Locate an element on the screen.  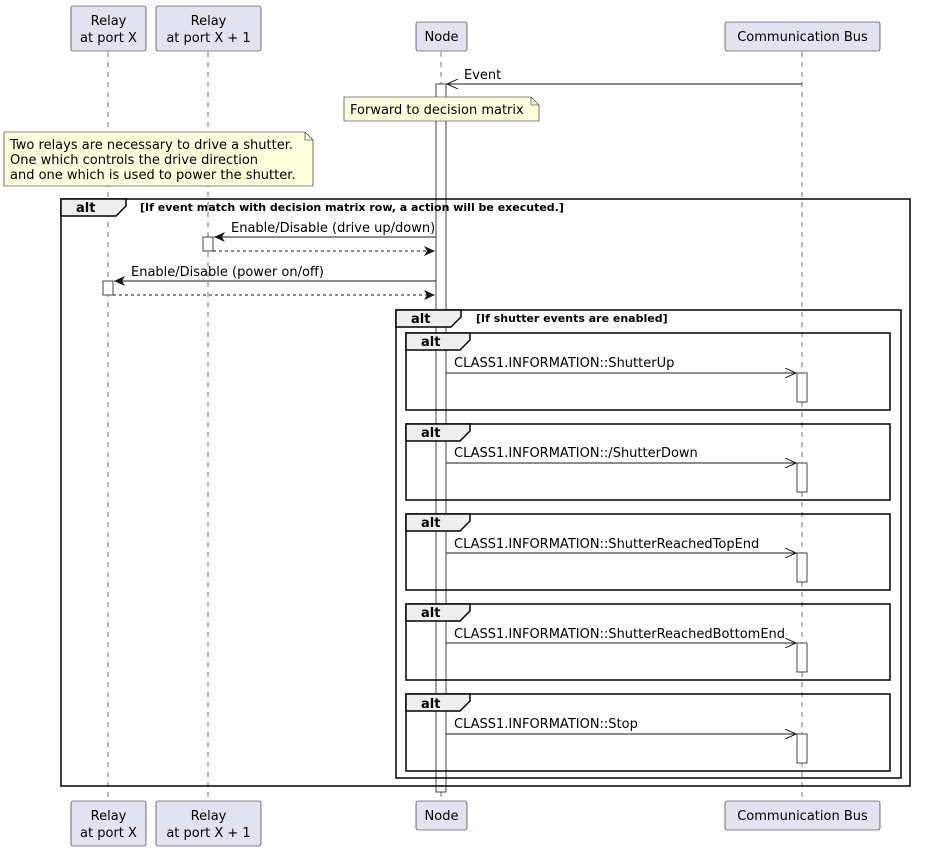
participant-relay-x1-bottom: Relay at port X + 1 is located at coordinates (208, 823).